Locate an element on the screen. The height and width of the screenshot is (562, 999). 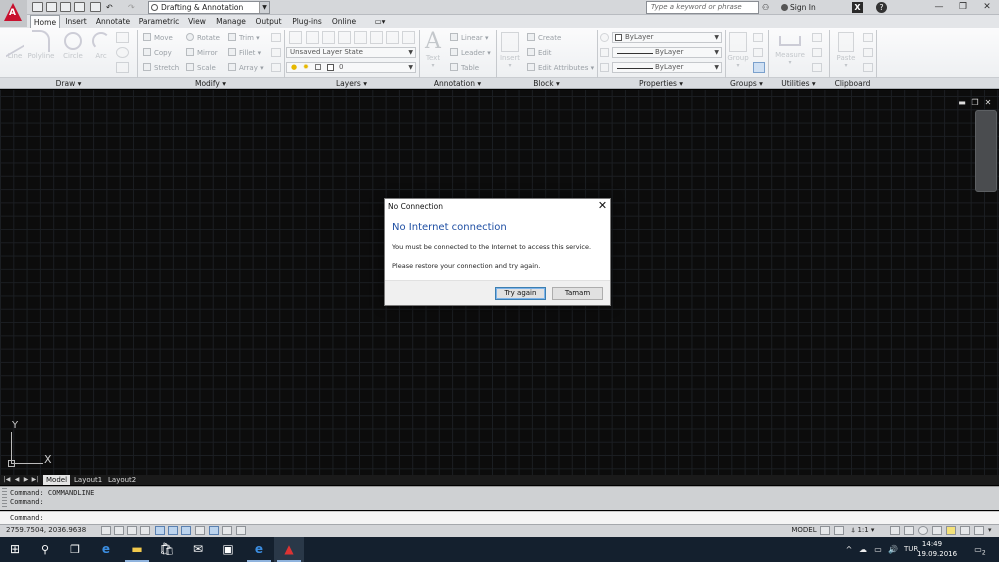
restore-button: ❐ is located at coordinates (963, 7).